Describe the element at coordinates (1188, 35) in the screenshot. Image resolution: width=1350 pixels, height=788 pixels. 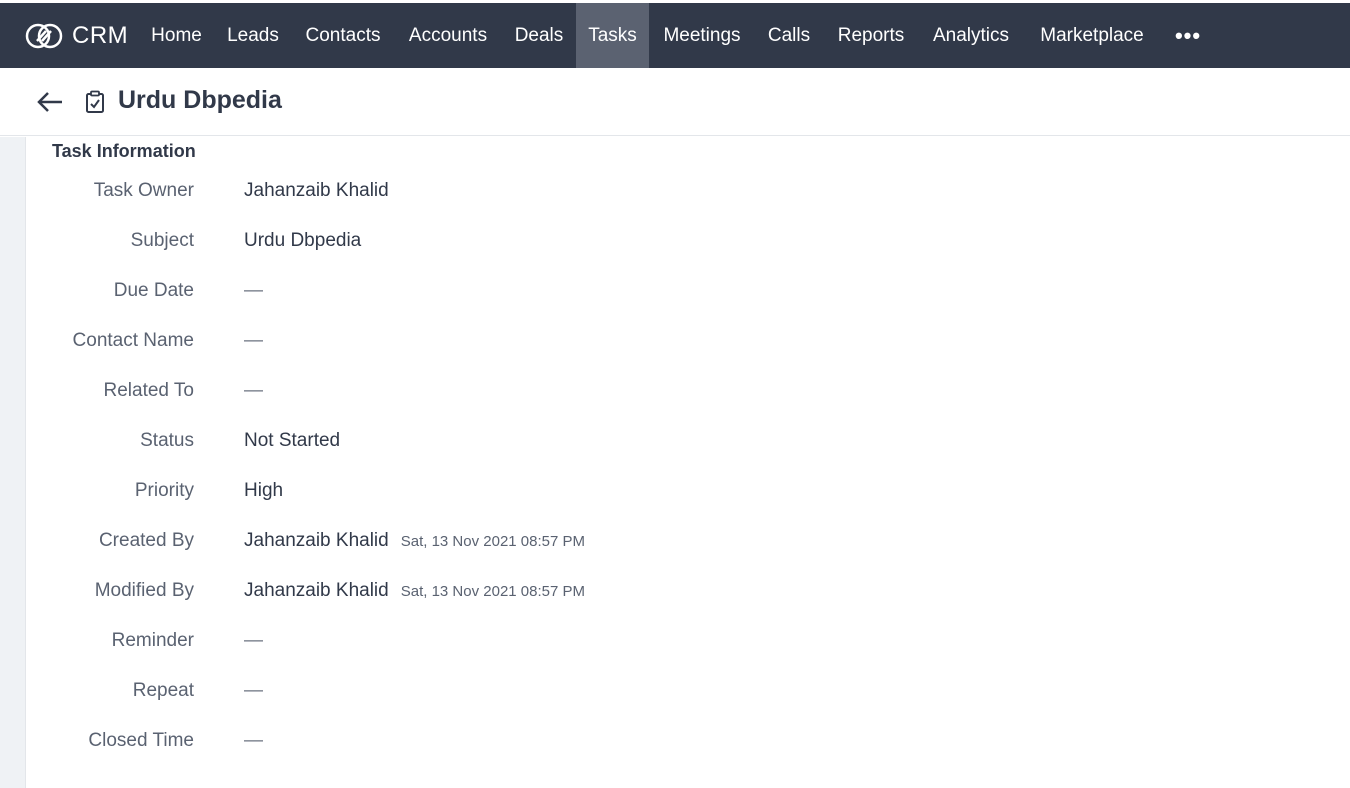
I see `nav-more-icon: •••` at that location.